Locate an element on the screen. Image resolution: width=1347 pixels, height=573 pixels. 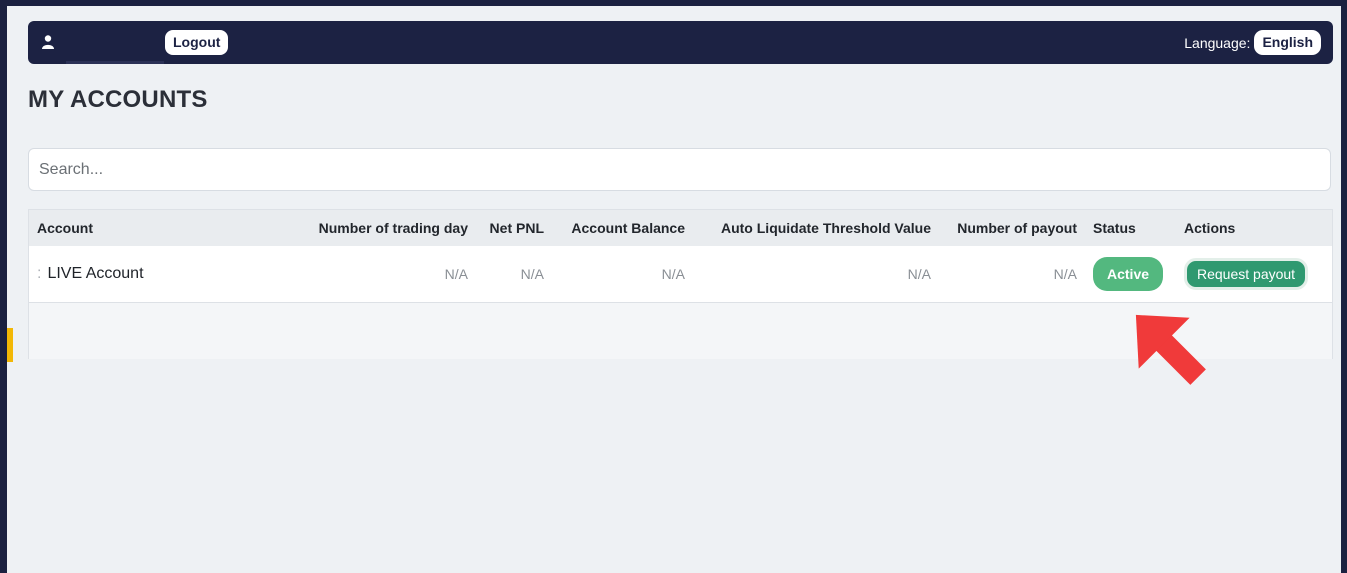
user-icon is located at coordinates (48, 42).